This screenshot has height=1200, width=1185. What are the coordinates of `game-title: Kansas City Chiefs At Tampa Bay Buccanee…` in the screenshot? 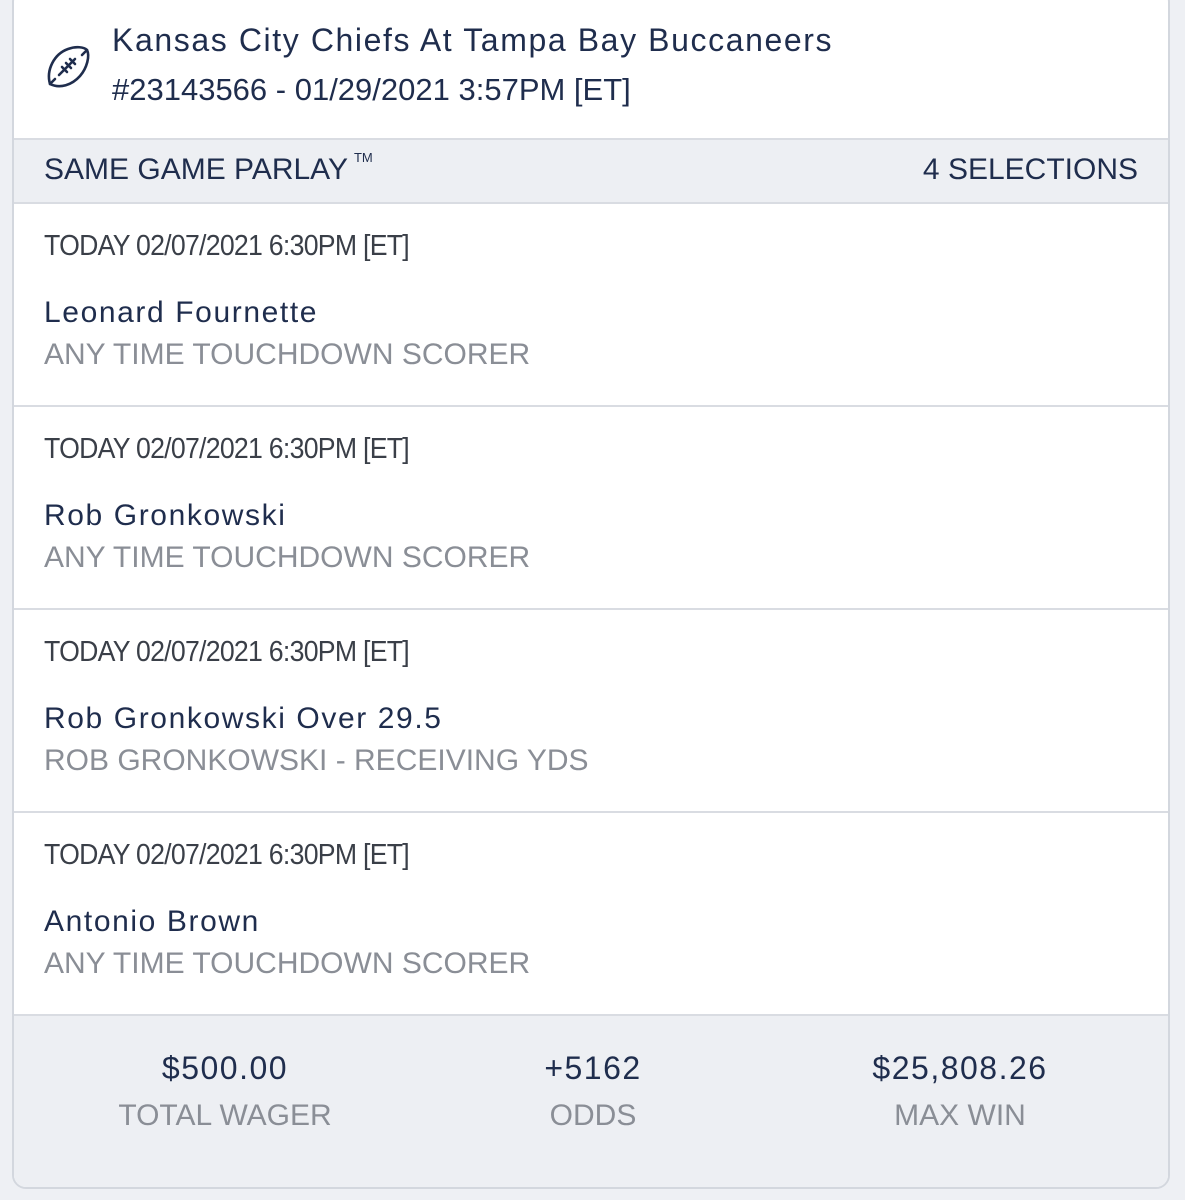 It's located at (473, 40).